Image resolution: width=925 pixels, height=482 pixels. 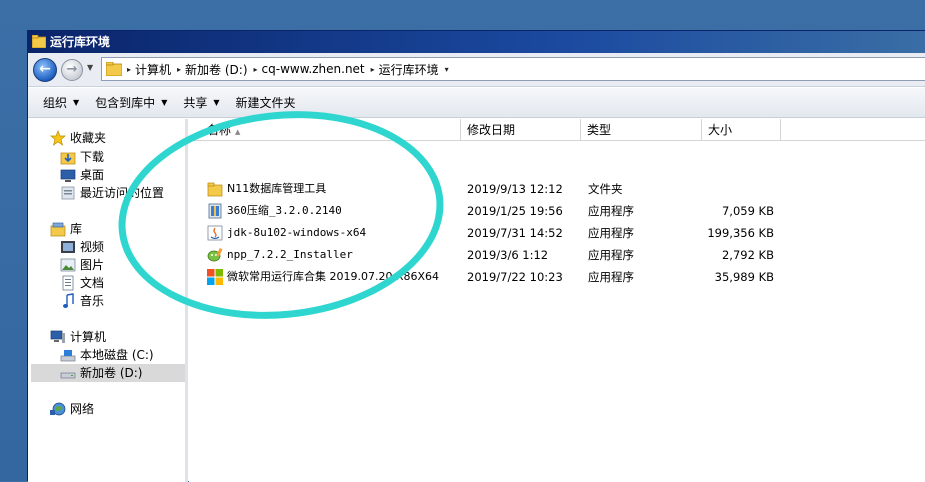 What do you see at coordinates (82, 157) in the screenshot?
I see `nav-downloads: 下载` at bounding box center [82, 157].